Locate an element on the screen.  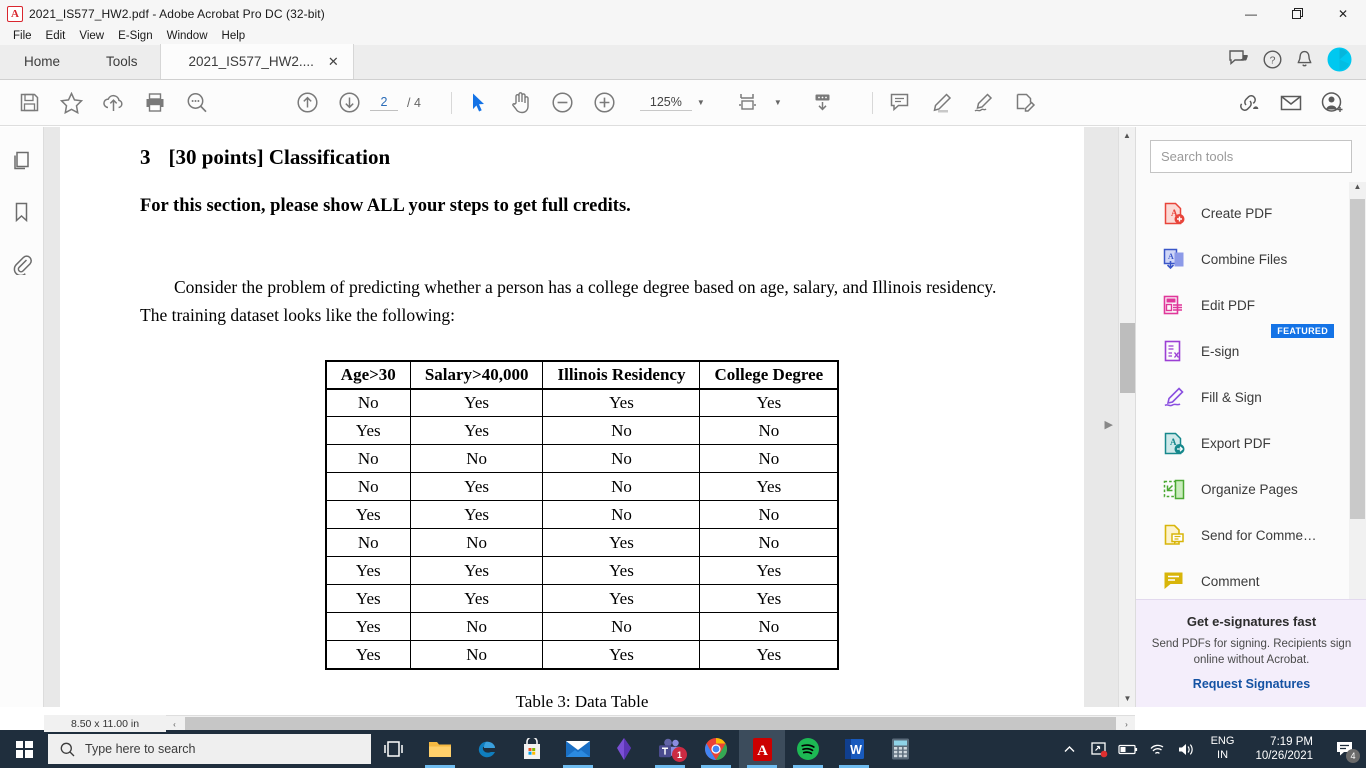
share-link-icon is located at coordinates (1249, 103).